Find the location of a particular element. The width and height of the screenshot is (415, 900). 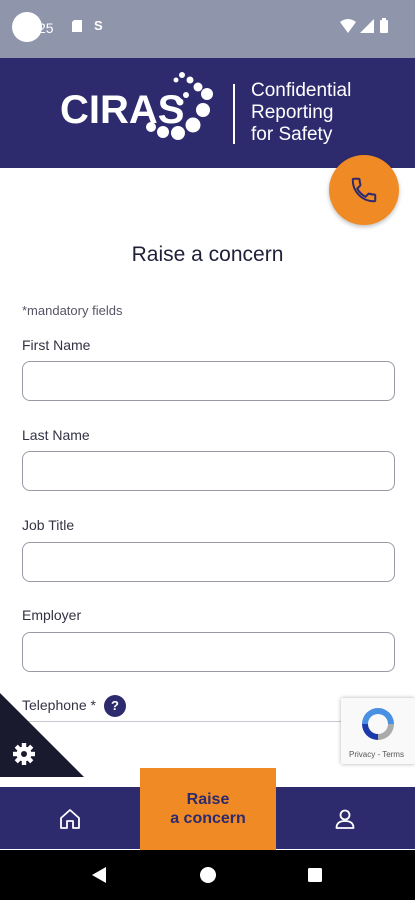

nav-raise-concern-button: Raise a concern is located at coordinates (208, 809).